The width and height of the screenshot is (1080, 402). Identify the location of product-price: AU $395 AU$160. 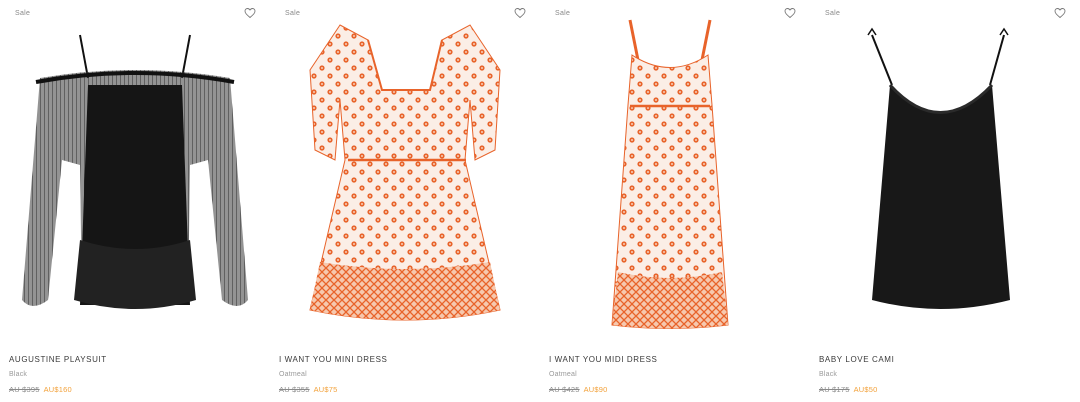
(40, 389).